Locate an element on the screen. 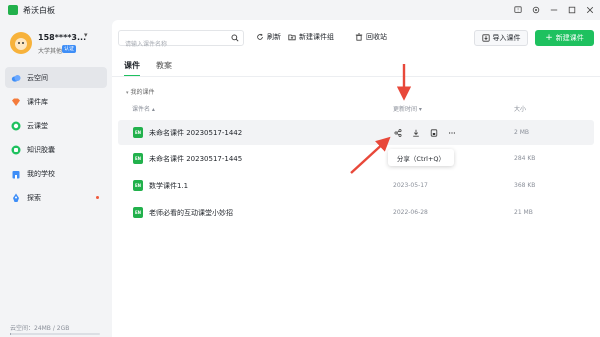 The image size is (600, 337). column-header-name: 课件名 ▴ is located at coordinates (143, 108).